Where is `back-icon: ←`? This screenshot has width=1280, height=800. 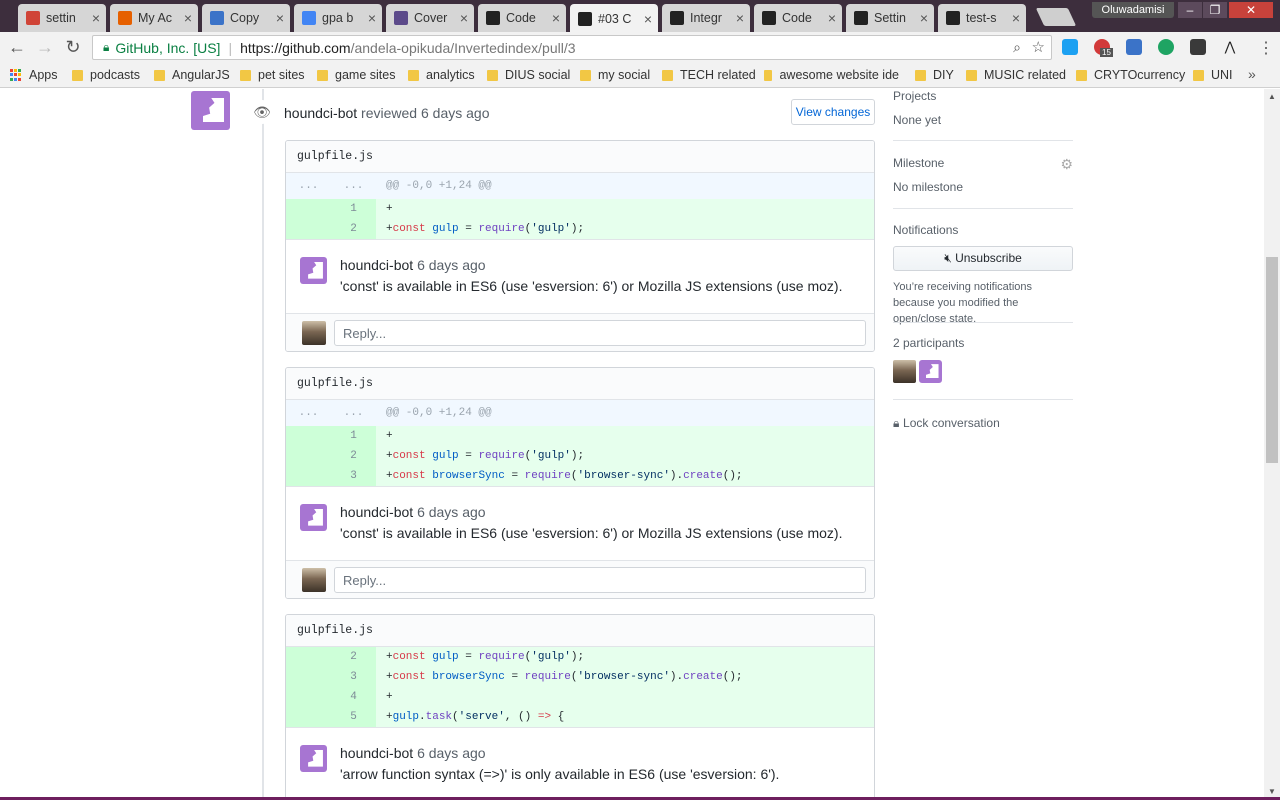
back-icon: ← is located at coordinates (17, 47).